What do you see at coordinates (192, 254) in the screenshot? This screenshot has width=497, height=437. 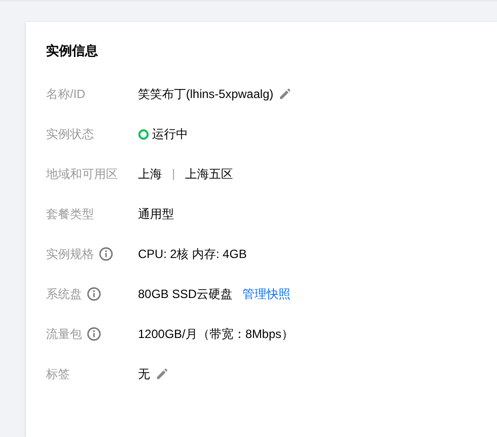 I see `field-value: CPU: 2核 内存: 4GB` at bounding box center [192, 254].